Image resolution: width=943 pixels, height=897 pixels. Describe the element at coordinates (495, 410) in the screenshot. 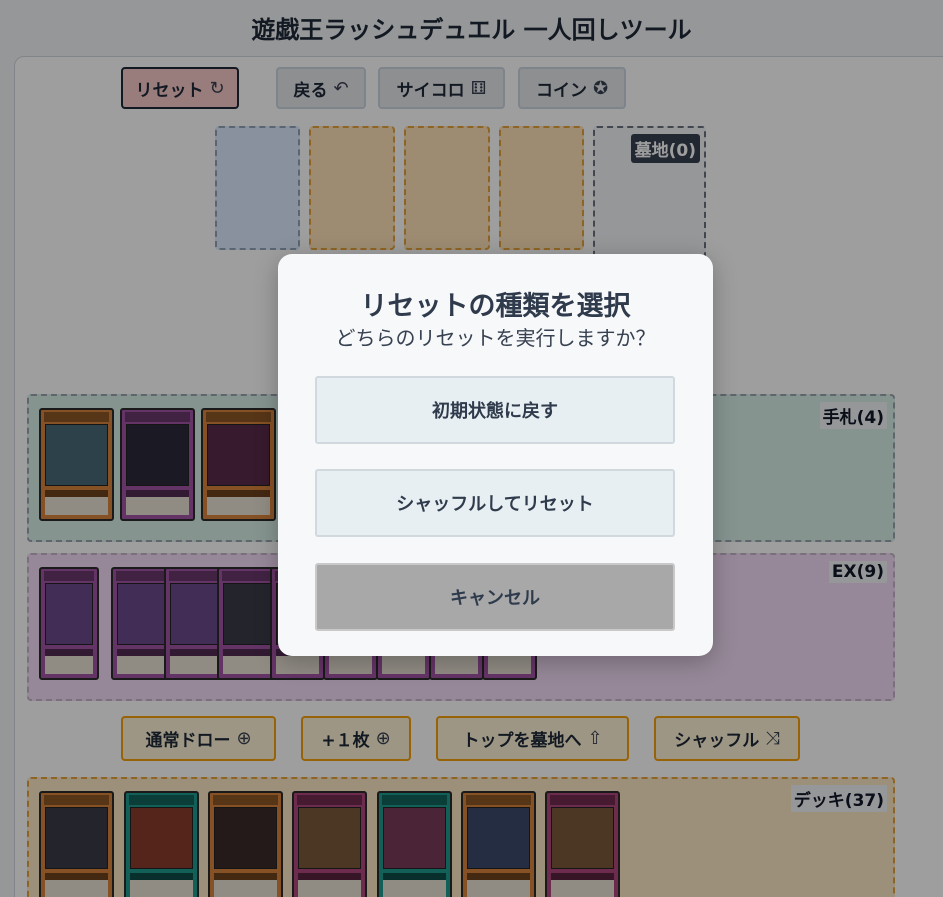

I see `reset-to-initial-button: 初期状態に戻す` at that location.